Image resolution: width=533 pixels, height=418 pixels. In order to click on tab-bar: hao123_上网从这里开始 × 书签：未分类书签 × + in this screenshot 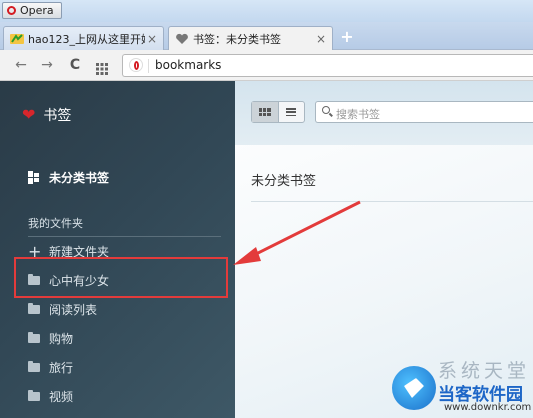, I will do `click(266, 36)`.